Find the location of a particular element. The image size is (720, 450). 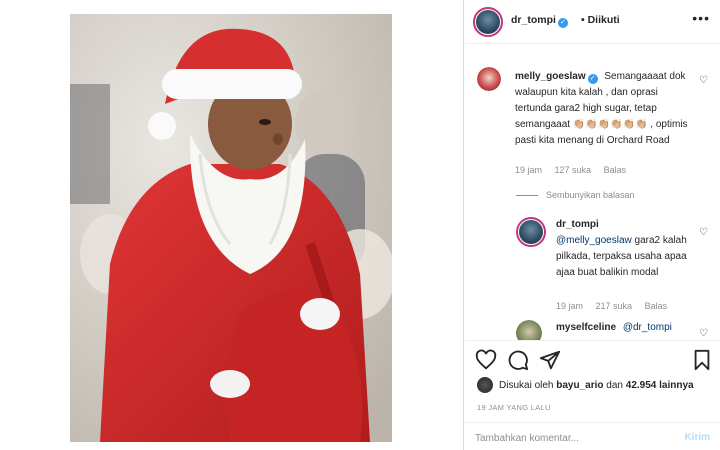

reply-text: myselfceline @dr_tompi is located at coordinates (626, 328).